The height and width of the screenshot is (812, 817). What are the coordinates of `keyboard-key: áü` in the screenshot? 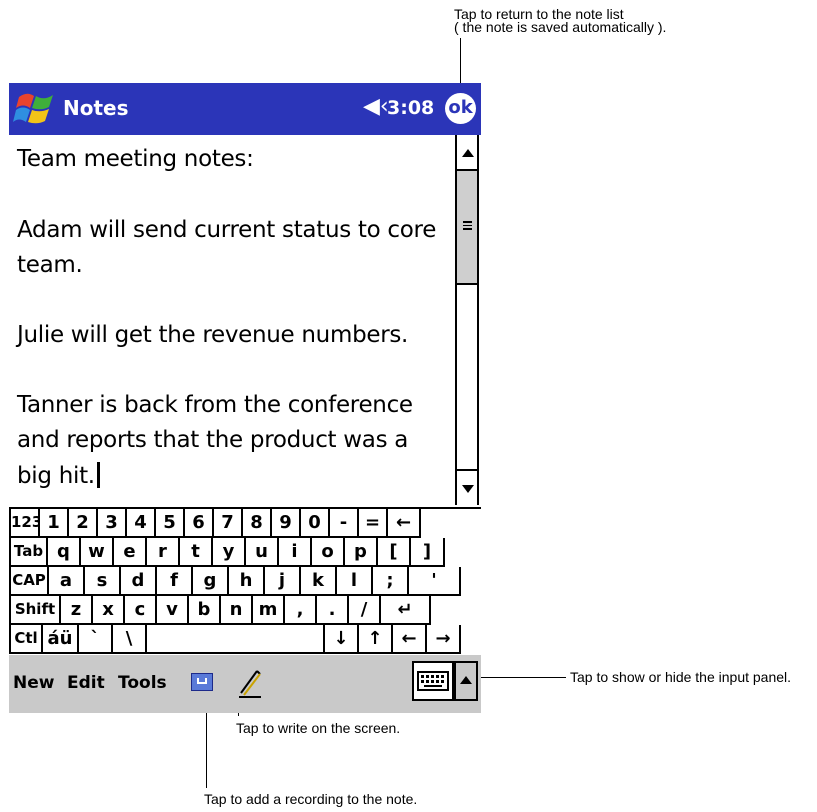 It's located at (61, 639).